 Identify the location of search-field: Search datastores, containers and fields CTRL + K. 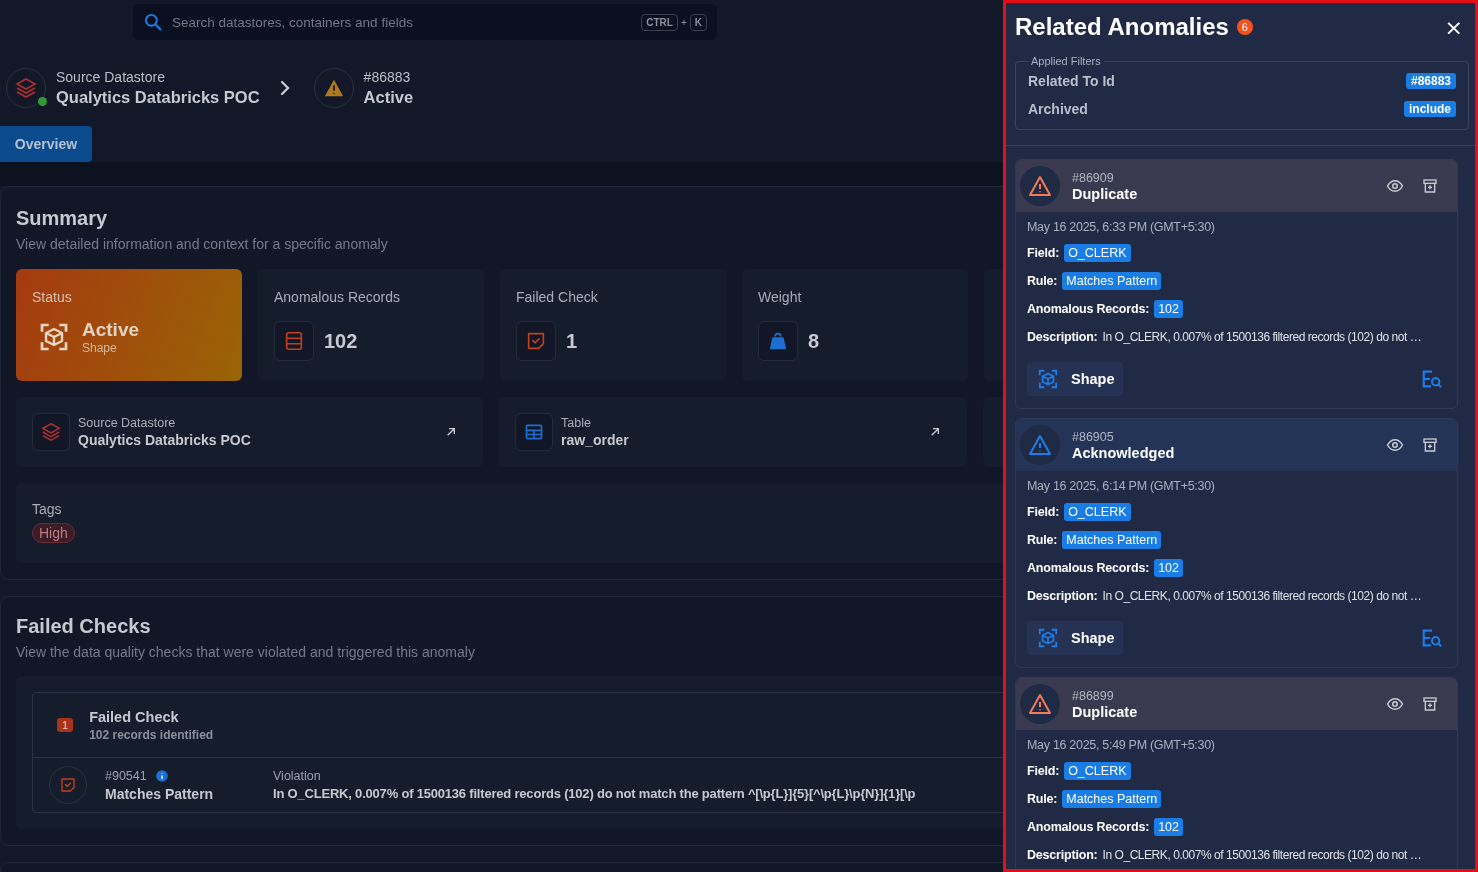
(425, 22).